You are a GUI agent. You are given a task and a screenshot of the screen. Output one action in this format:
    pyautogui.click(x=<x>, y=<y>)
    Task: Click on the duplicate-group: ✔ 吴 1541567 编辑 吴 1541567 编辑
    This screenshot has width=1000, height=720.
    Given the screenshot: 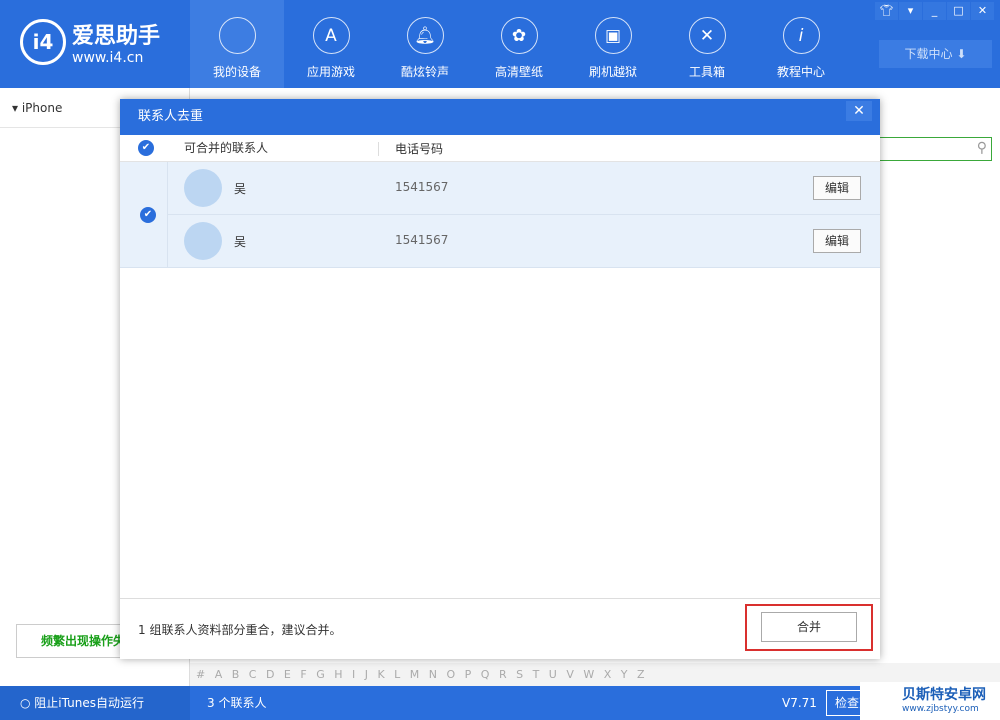 What is the action you would take?
    pyautogui.click(x=500, y=215)
    